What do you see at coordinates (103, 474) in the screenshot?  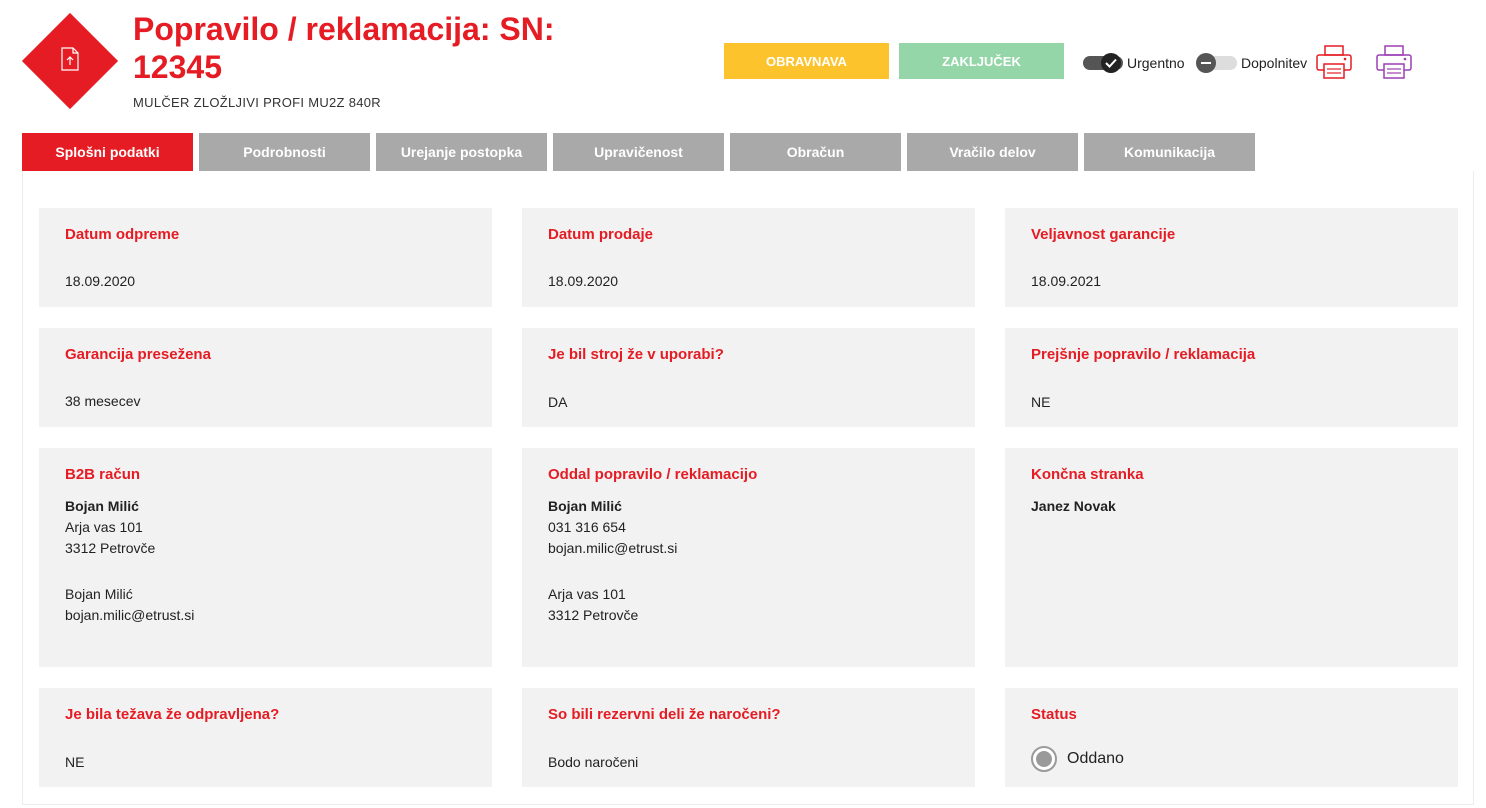 I see `card-title: B2B račun` at bounding box center [103, 474].